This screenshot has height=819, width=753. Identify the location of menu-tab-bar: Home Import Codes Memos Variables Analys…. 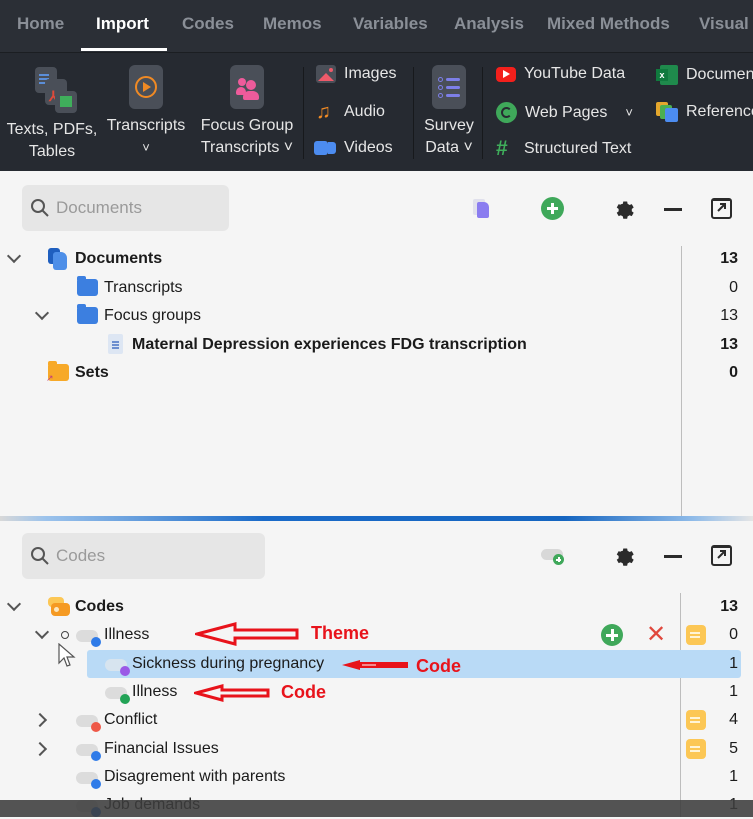
(376, 26).